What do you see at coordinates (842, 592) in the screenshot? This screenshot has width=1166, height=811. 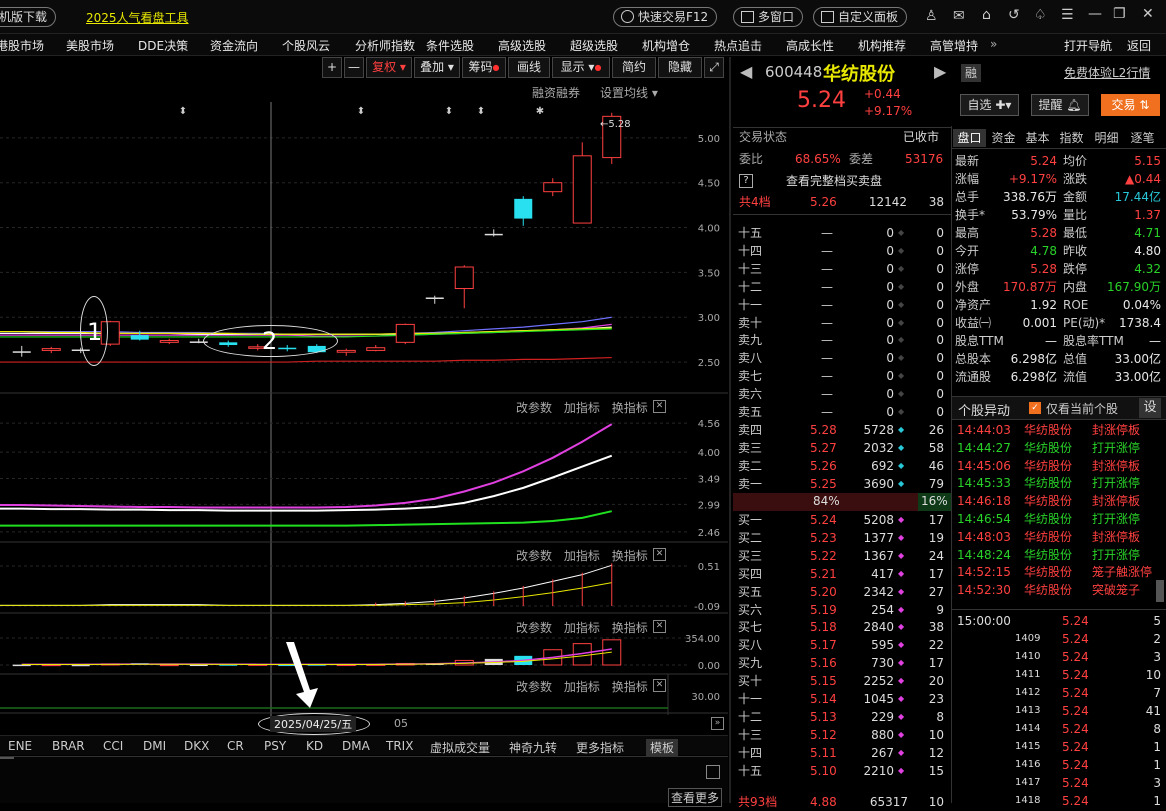 I see `buy-level-5: 买五 5.20 2342 ◆ 27` at bounding box center [842, 592].